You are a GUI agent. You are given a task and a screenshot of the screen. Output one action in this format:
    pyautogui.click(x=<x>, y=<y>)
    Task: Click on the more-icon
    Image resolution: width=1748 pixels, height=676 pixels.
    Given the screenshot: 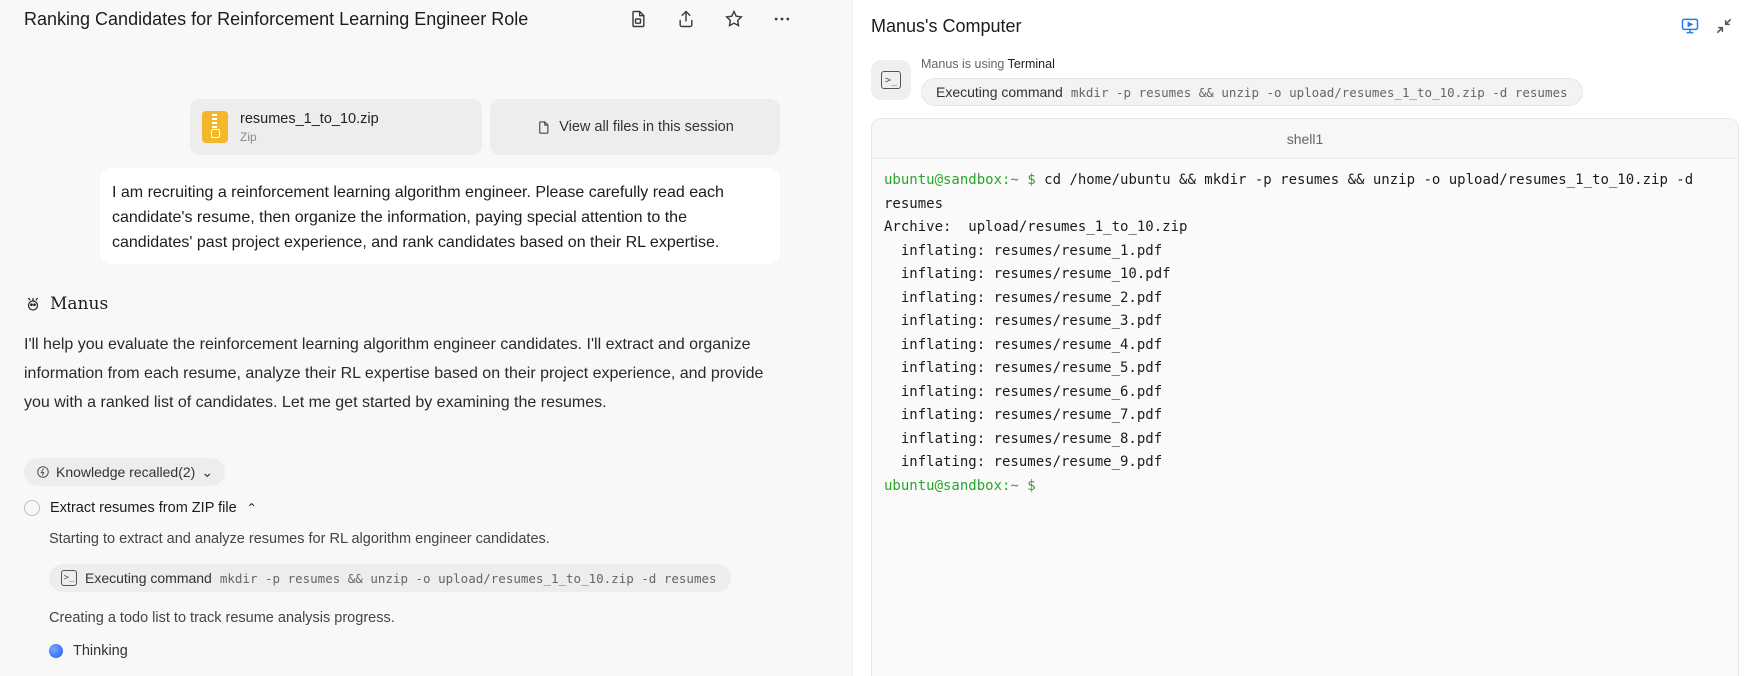 What is the action you would take?
    pyautogui.click(x=782, y=19)
    